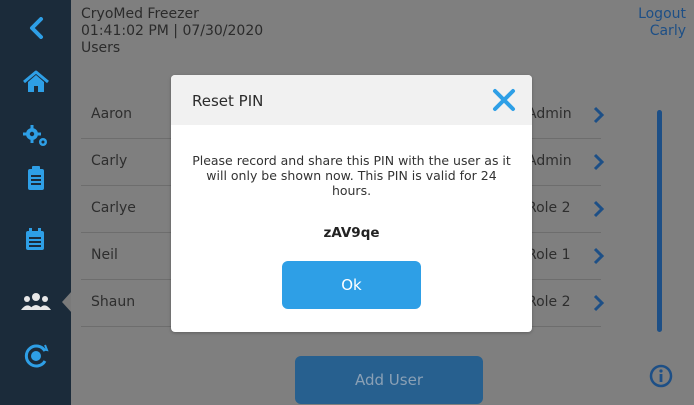 The height and width of the screenshot is (405, 694). I want to click on sidebar-item-log, so click(35, 178).